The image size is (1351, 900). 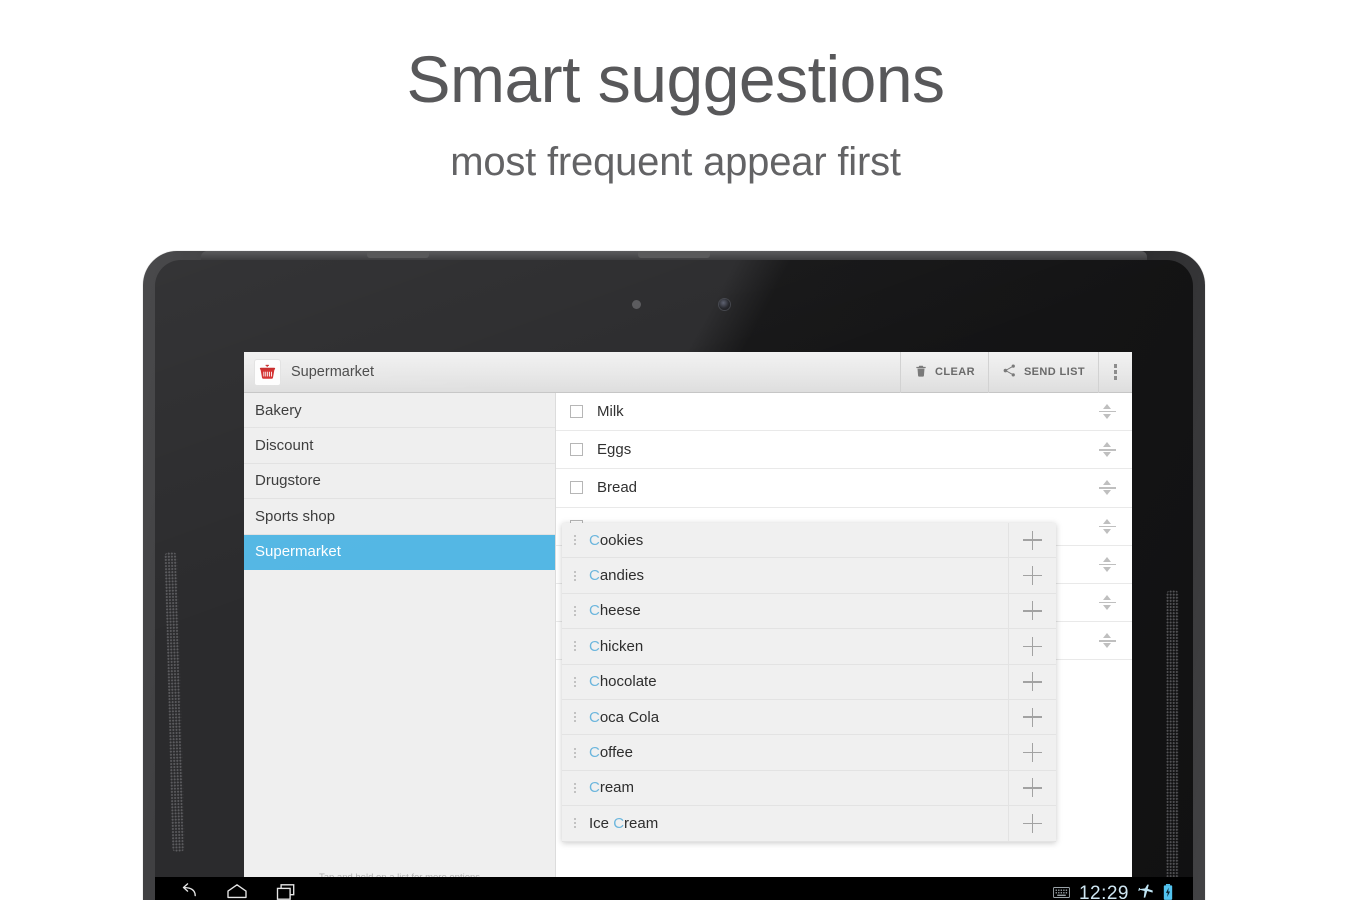 What do you see at coordinates (1168, 891) in the screenshot?
I see `battery-charging-icon` at bounding box center [1168, 891].